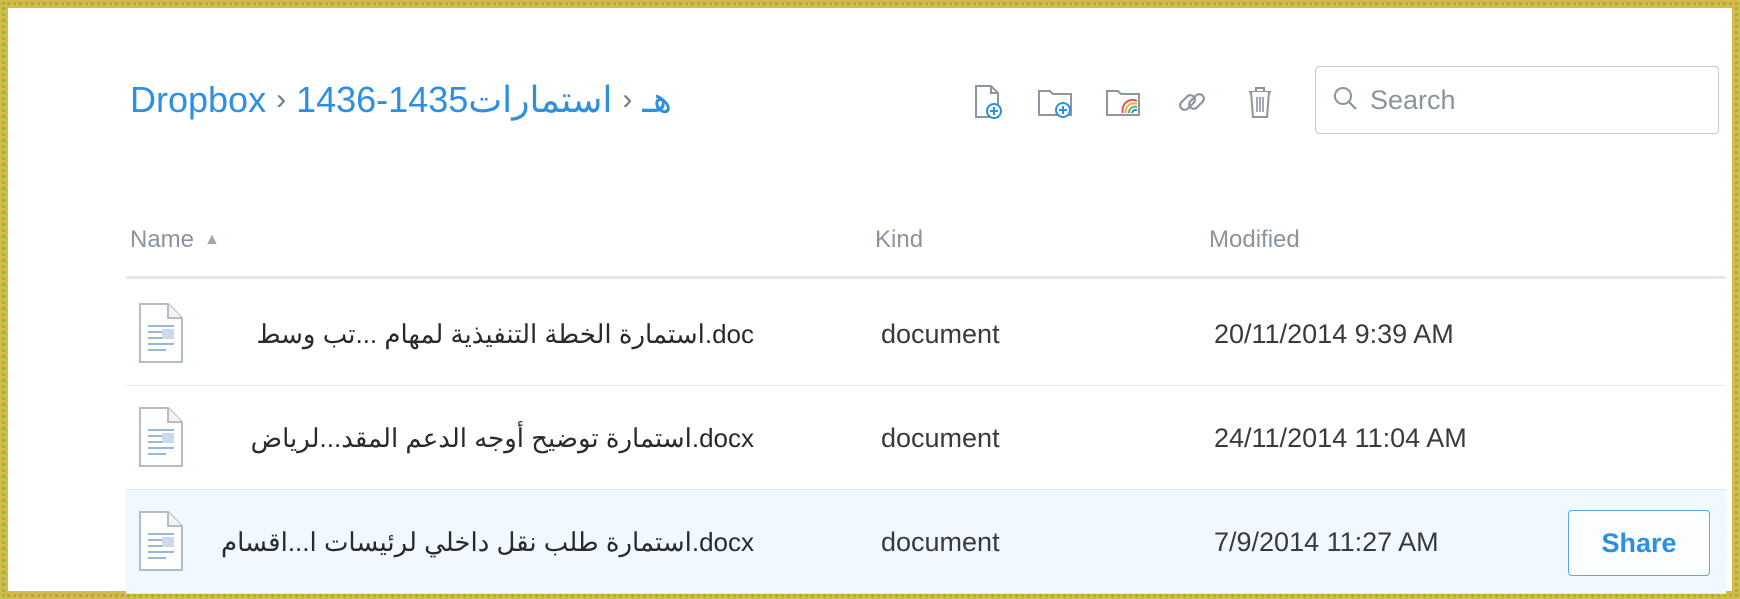 The height and width of the screenshot is (599, 1740). What do you see at coordinates (198, 100) in the screenshot?
I see `breadcrumb-root: Dropbox` at bounding box center [198, 100].